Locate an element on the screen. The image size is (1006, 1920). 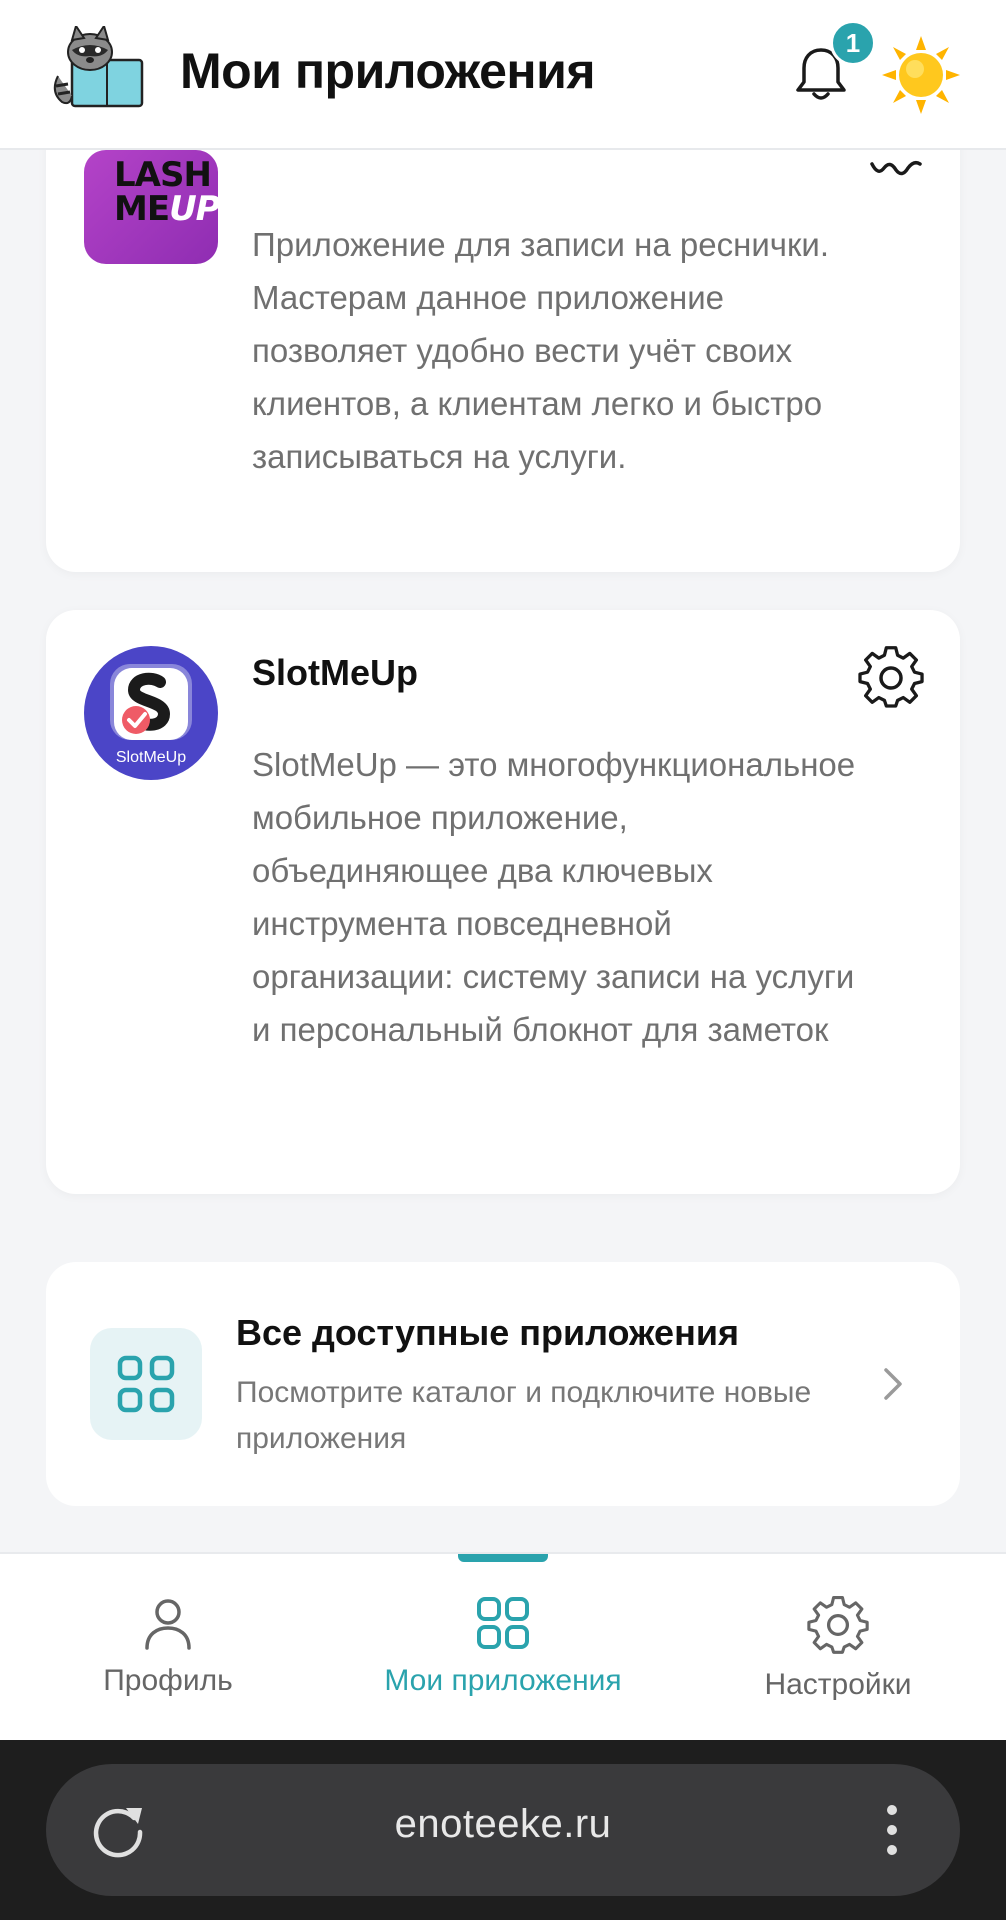
svg-text: SlotMeUp is located at coordinates (151, 757).